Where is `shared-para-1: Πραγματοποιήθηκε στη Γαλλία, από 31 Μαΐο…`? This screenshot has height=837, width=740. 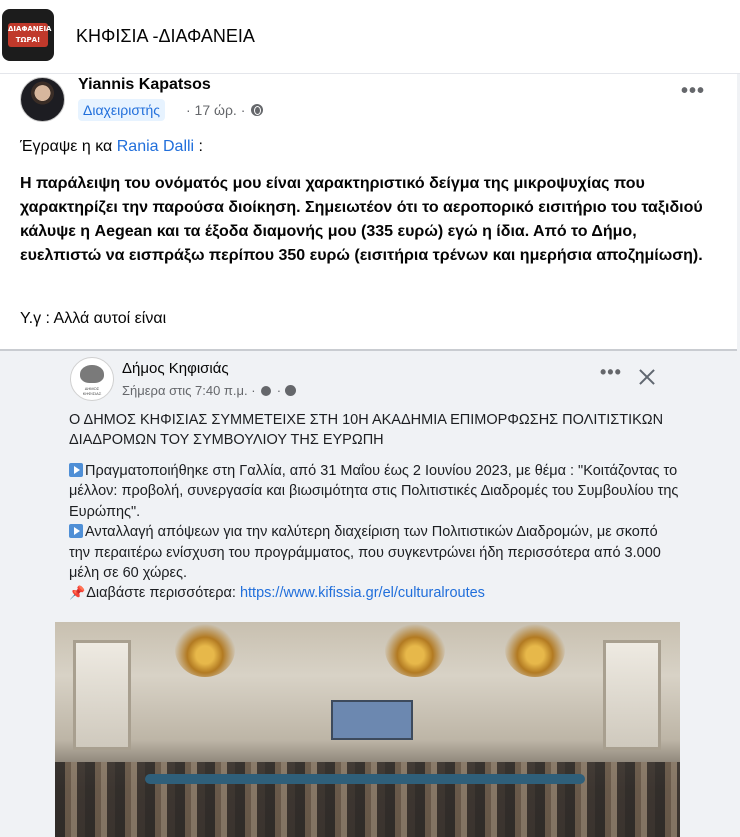
shared-para-1: Πραγματοποιήθηκε στη Γαλλία, από 31 Μαΐο… is located at coordinates (374, 491).